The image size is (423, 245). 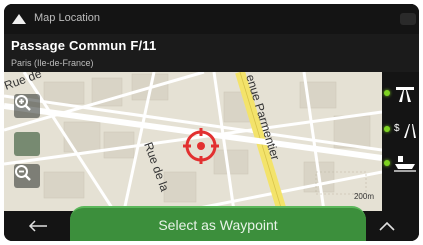 I want to click on highway-icon, so click(x=405, y=94).